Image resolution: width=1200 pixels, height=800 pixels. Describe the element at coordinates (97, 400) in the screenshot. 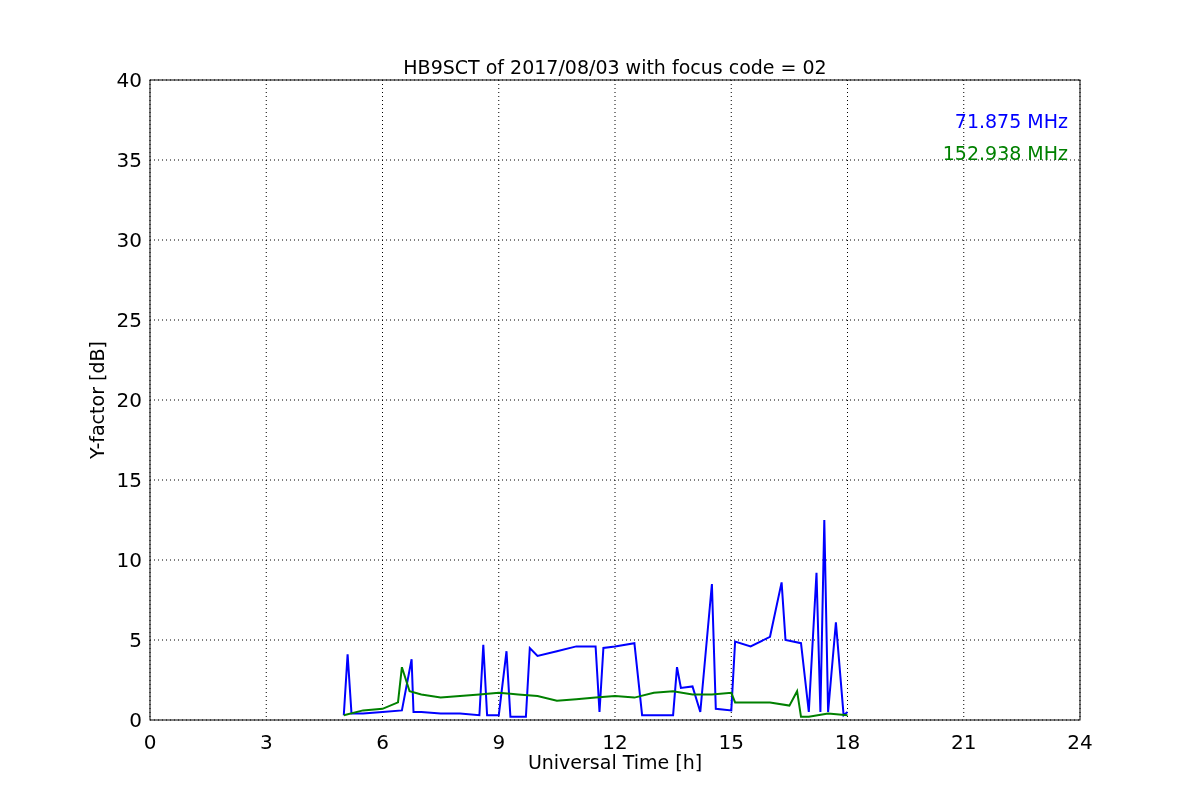

I see `y-axis-label: Y-factor [dB]` at that location.